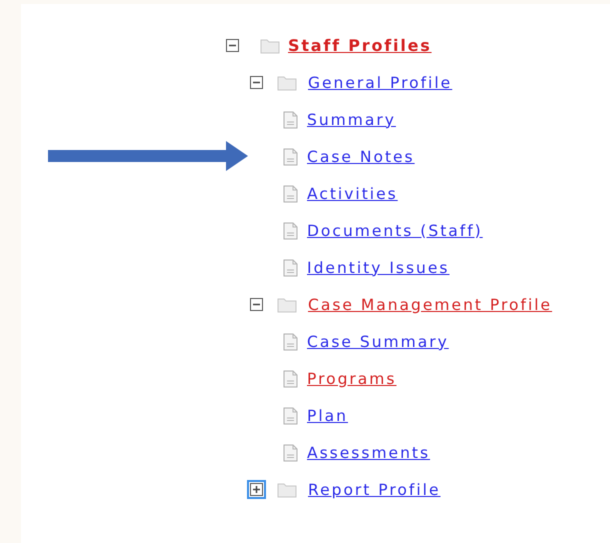  Describe the element at coordinates (148, 156) in the screenshot. I see `arrow-icon` at that location.